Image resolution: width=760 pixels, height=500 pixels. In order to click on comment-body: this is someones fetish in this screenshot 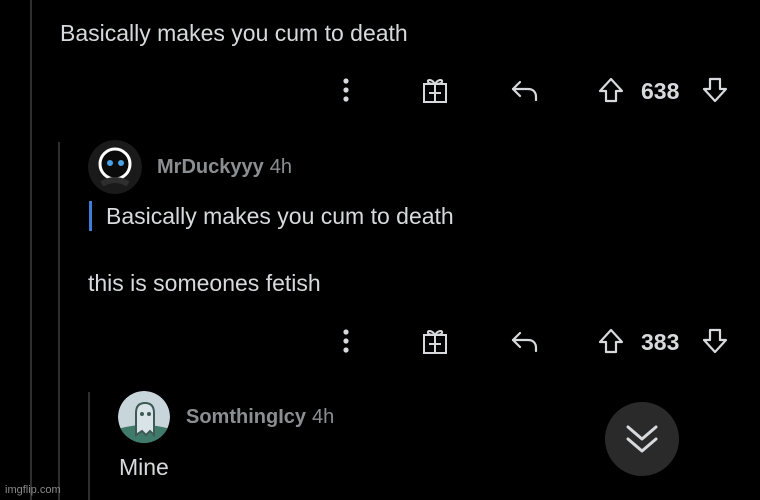, I will do `click(204, 283)`.